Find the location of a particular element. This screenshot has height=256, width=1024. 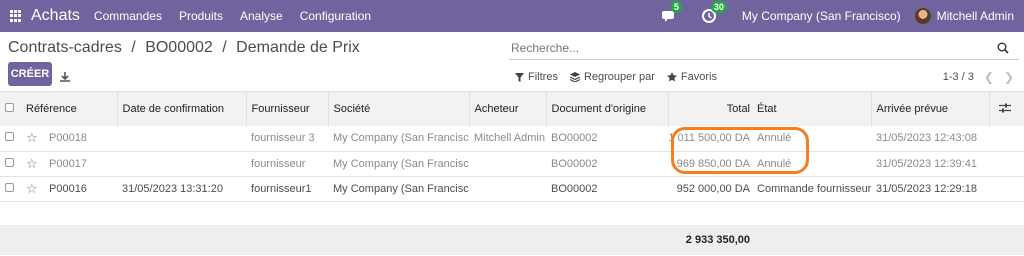

app-name: Achats is located at coordinates (55, 16).